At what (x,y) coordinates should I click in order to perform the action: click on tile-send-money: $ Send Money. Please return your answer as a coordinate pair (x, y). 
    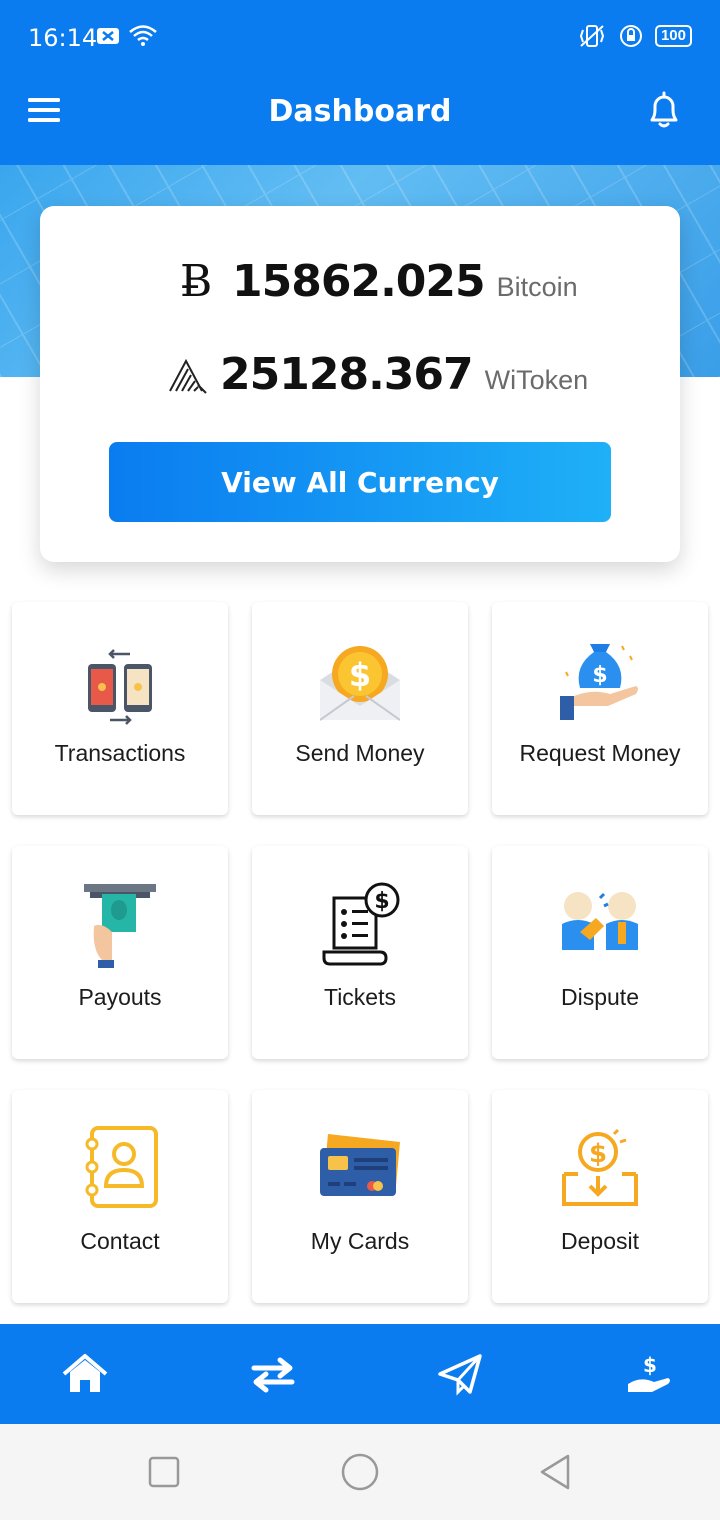
    Looking at the image, I should click on (360, 708).